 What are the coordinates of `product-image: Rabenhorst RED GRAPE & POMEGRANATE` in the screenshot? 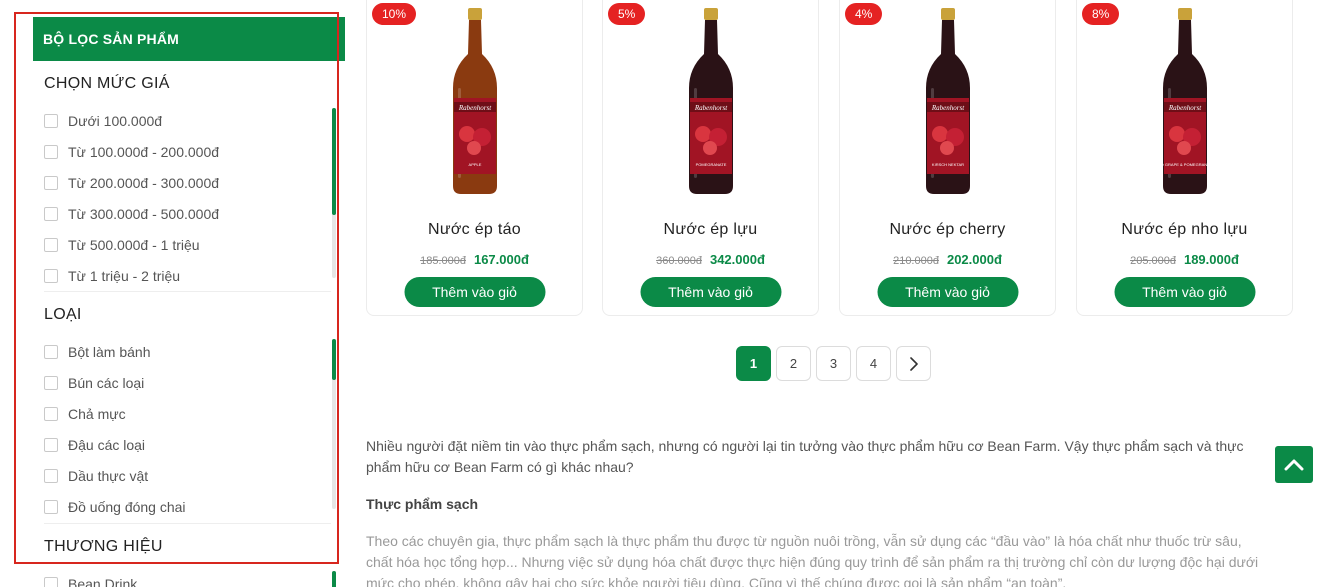 It's located at (1185, 101).